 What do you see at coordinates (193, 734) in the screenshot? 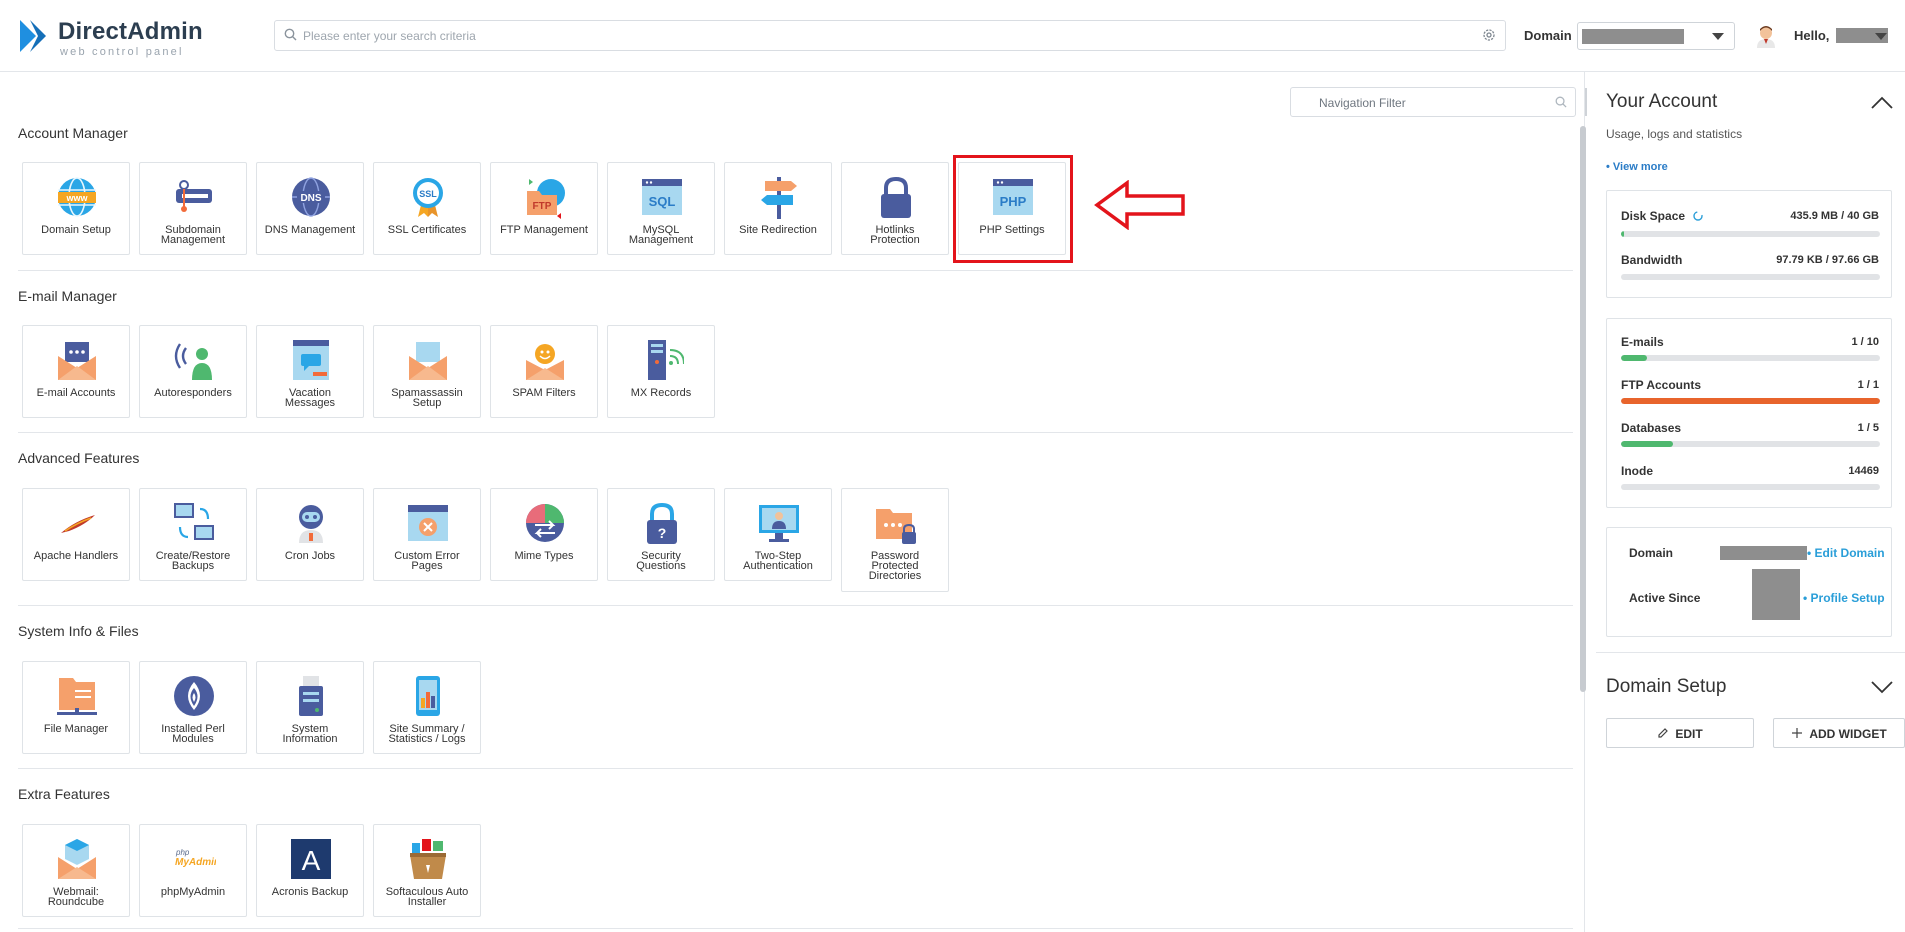
I see `tile-label: Installed Perl Modules` at bounding box center [193, 734].